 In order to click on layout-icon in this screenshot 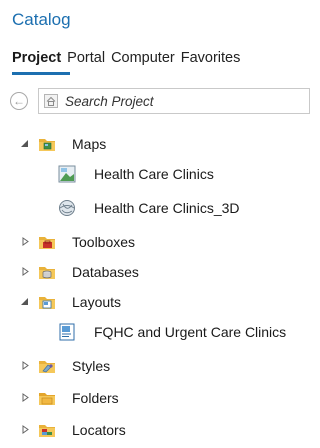, I will do `click(67, 332)`.